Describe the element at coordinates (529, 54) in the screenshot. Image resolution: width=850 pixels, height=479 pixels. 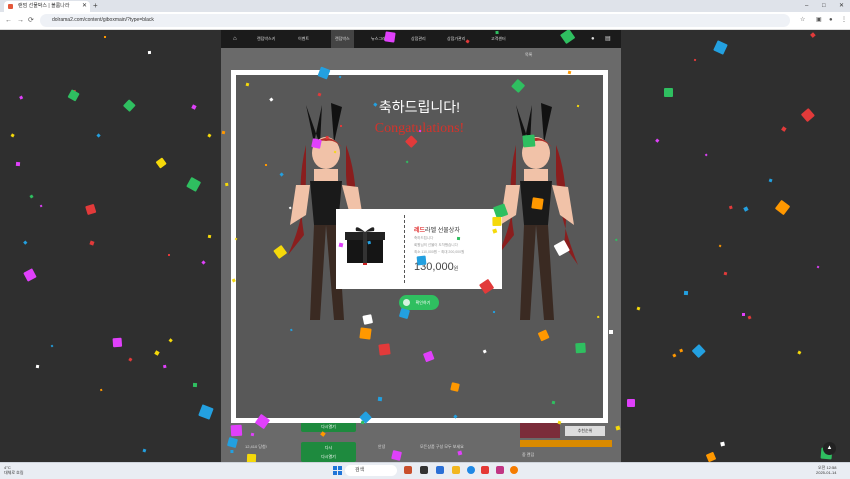
I see `list-label: 목록` at that location.